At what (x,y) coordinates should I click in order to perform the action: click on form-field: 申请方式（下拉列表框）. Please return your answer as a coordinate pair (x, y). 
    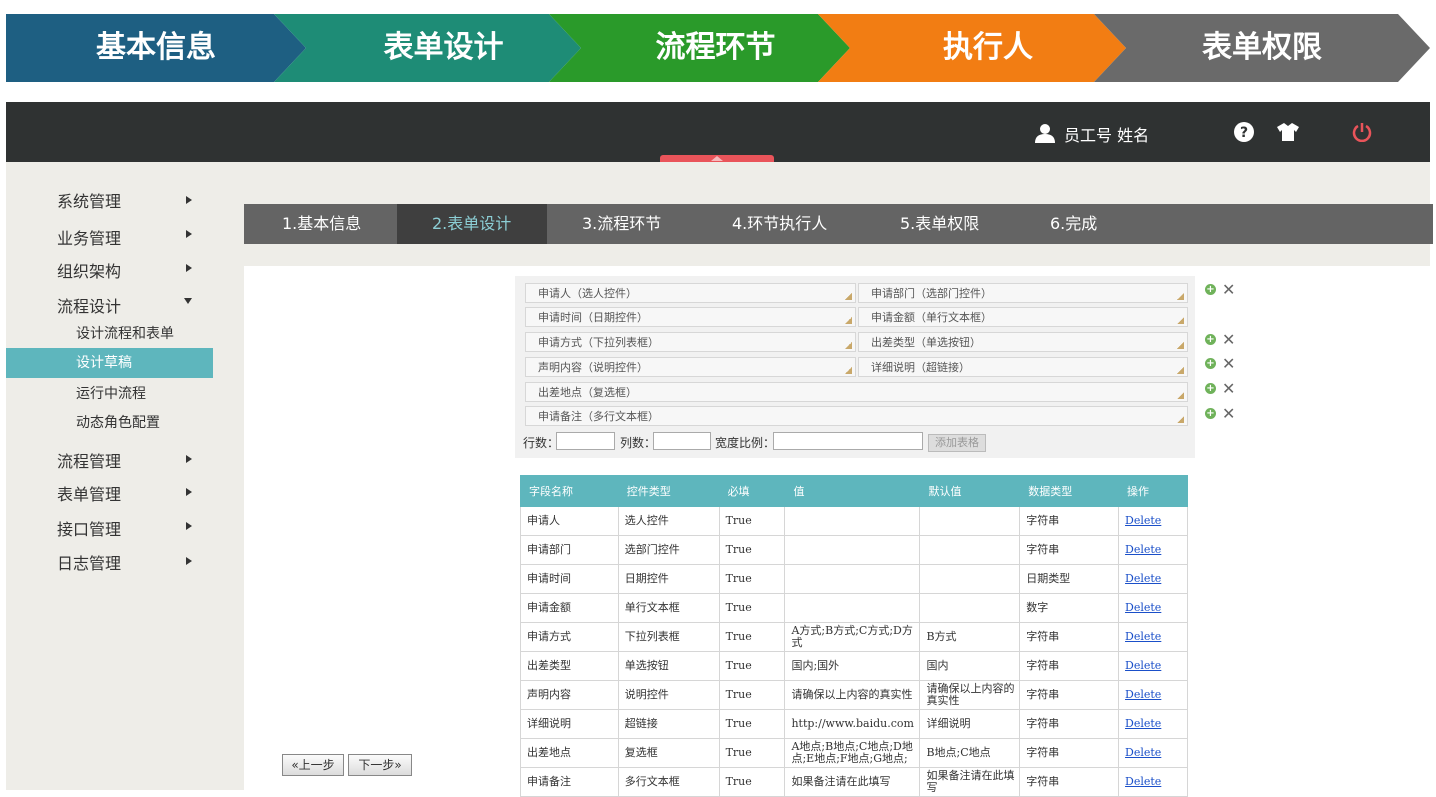
    Looking at the image, I should click on (690, 342).